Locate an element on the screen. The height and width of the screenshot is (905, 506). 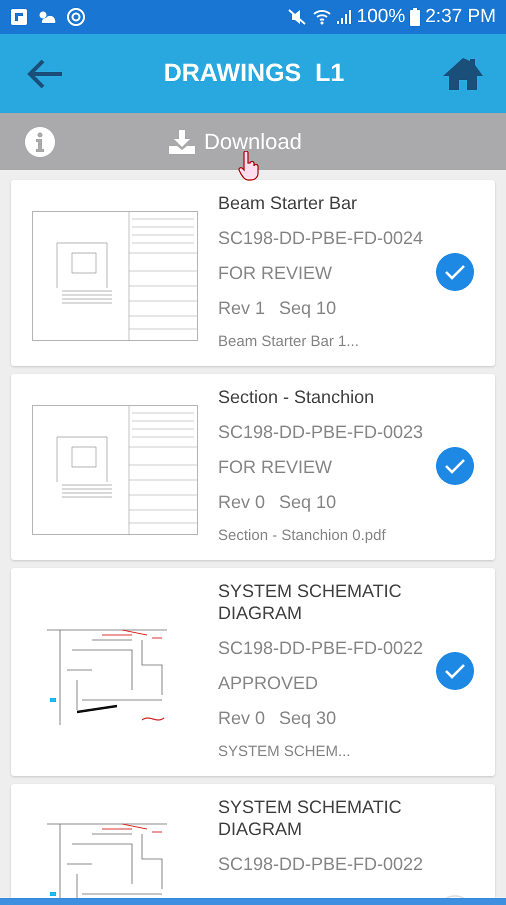
battery-icon is located at coordinates (415, 17).